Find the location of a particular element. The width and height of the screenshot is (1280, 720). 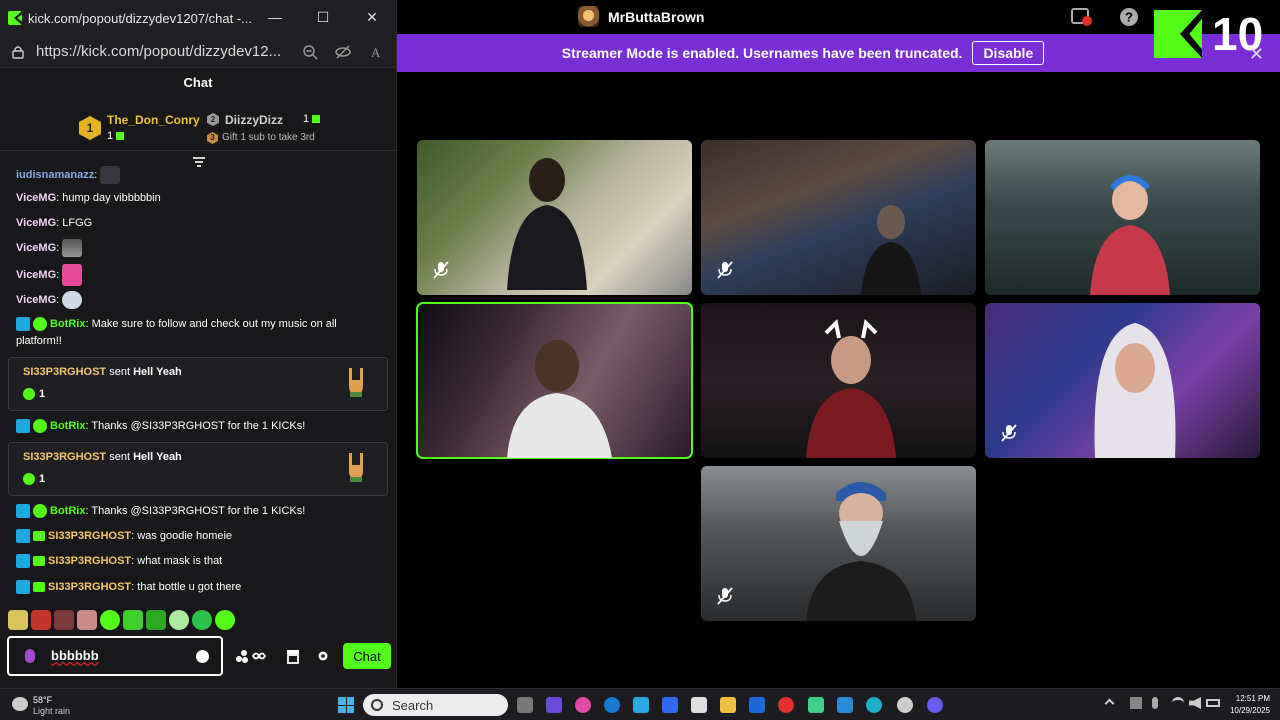

panda-emote-icon is located at coordinates (72, 275).